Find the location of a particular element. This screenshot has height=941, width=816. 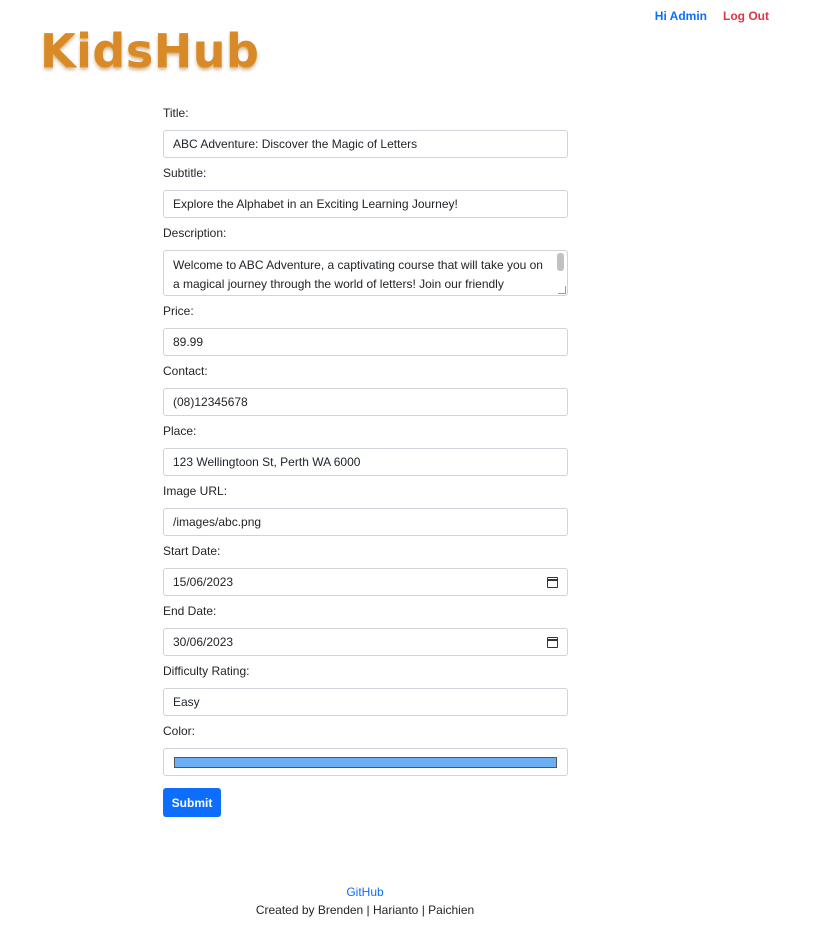

color-input is located at coordinates (365, 762).